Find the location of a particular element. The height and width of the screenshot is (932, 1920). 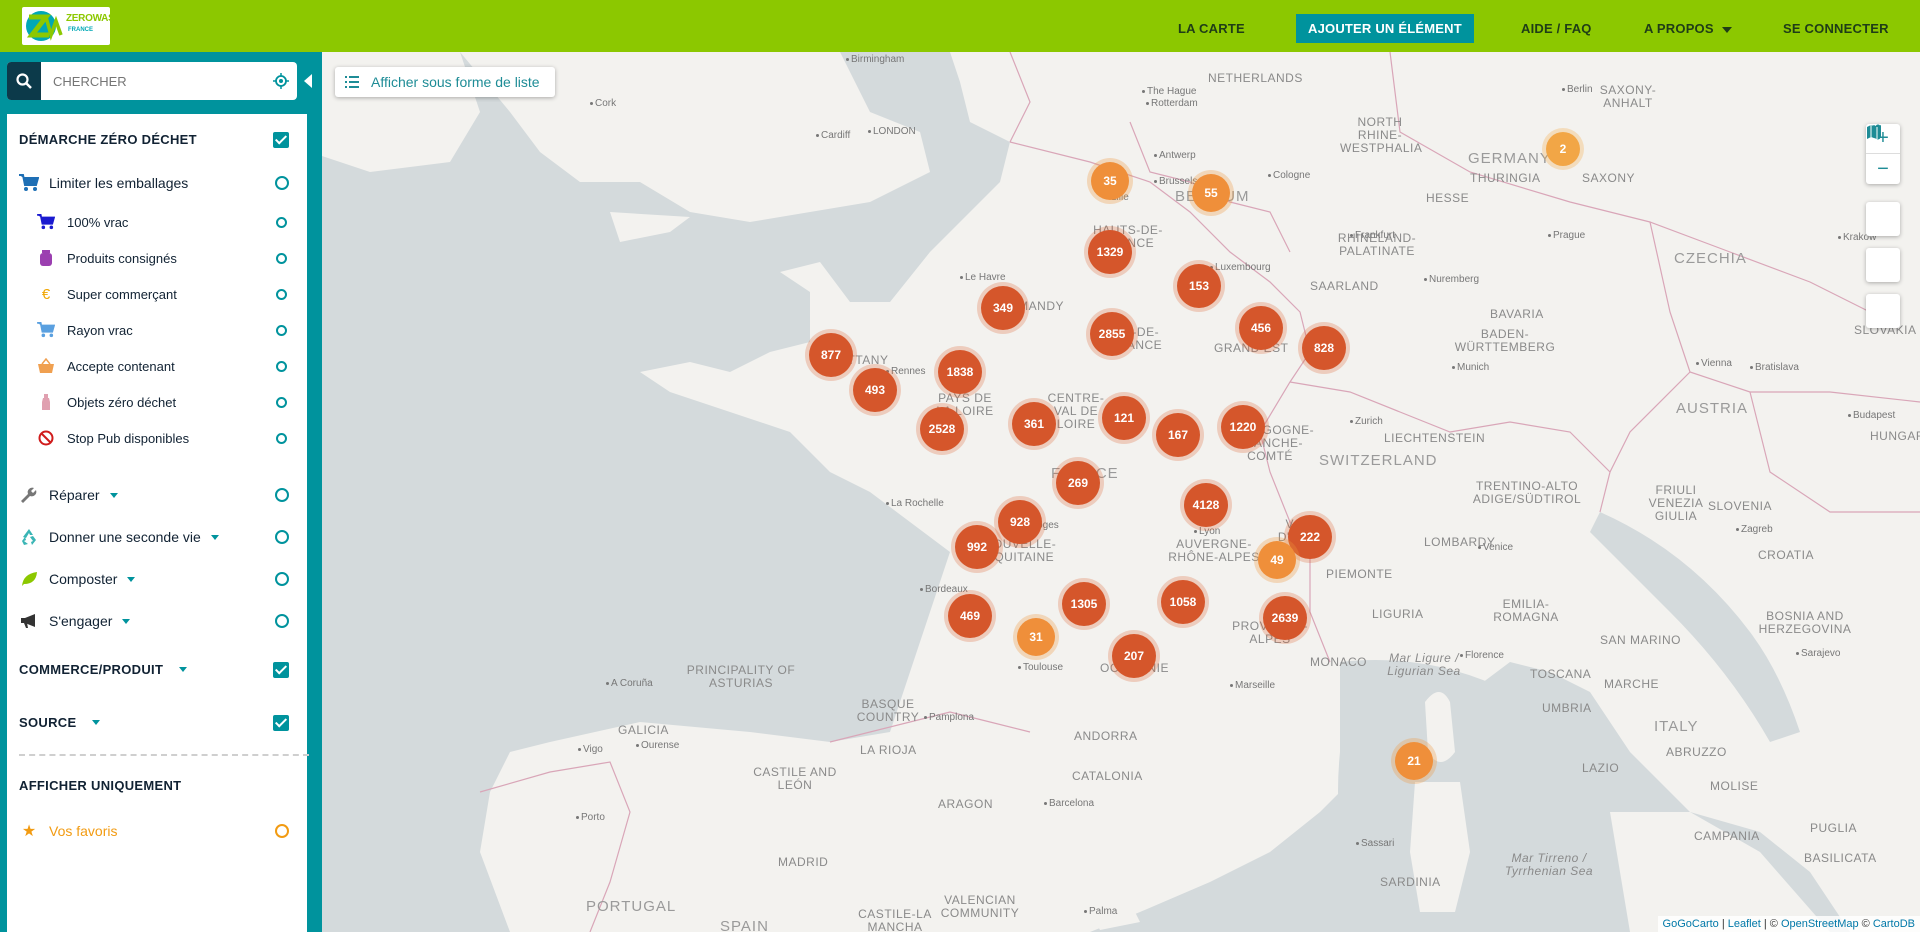

map-cluster-marker: 877 is located at coordinates (831, 355).